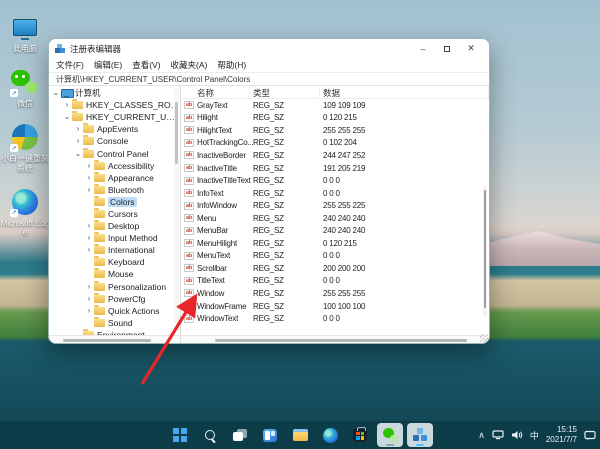  I want to click on task-view-button, so click(240, 435).